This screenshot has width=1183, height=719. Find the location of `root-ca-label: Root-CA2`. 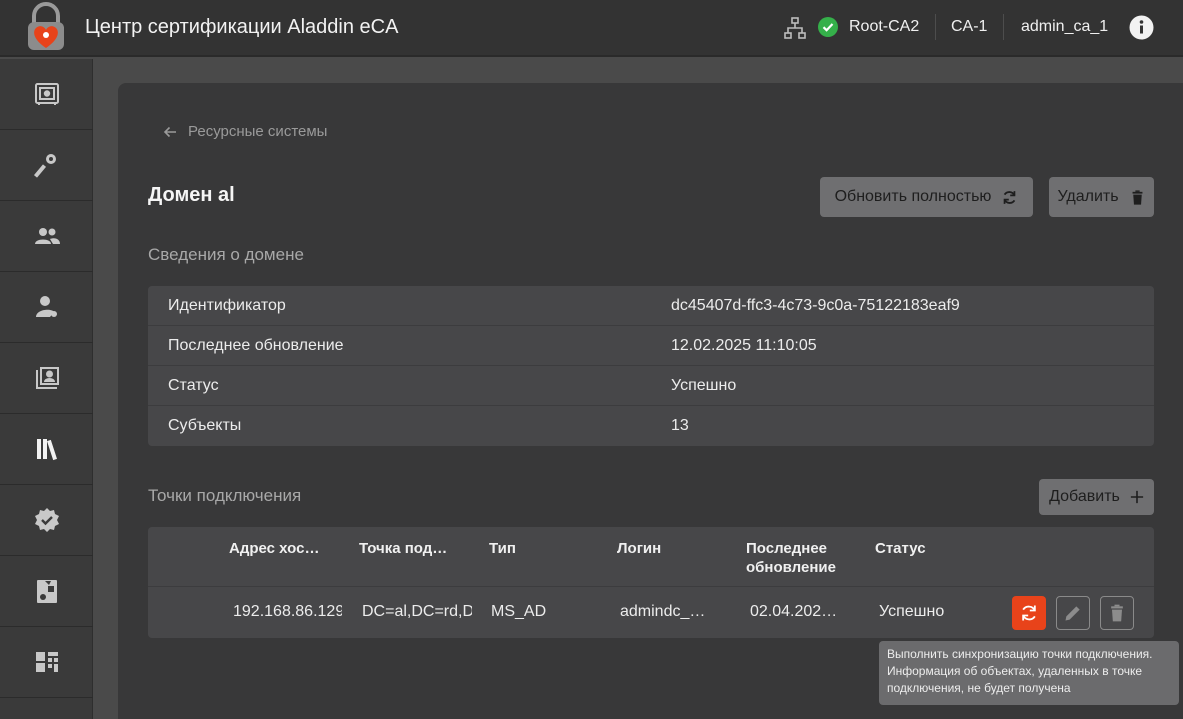

root-ca-label: Root-CA2 is located at coordinates (884, 27).